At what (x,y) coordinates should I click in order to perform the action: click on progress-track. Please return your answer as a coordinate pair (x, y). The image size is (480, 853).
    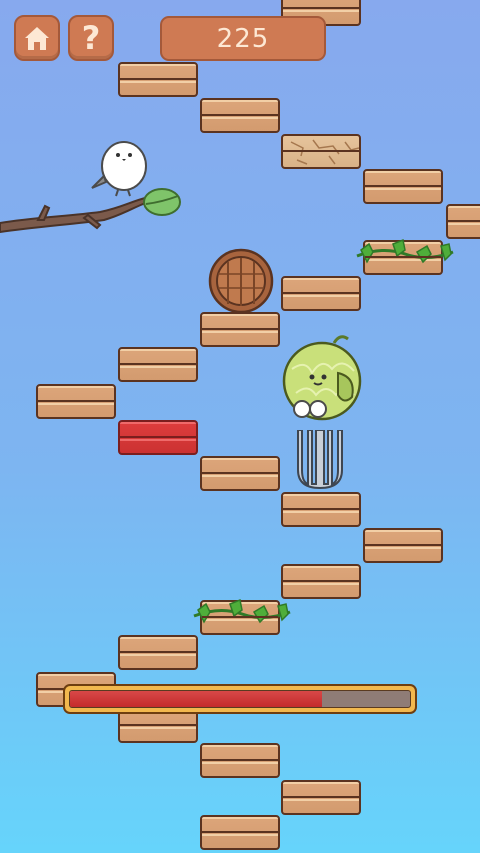
    Looking at the image, I should click on (240, 699).